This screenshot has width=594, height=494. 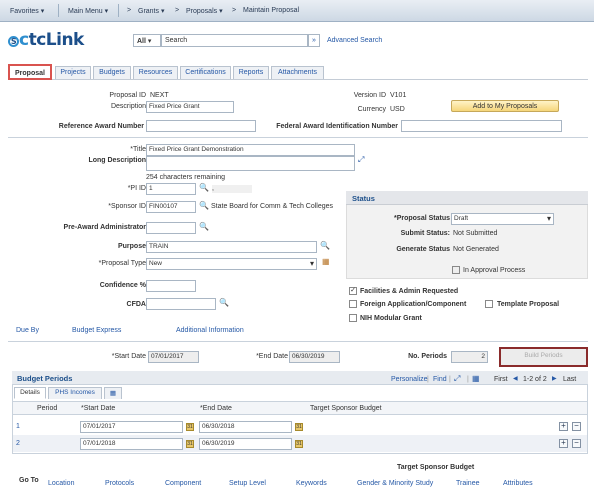 What do you see at coordinates (47, 408) in the screenshot?
I see `col-period: Period` at bounding box center [47, 408].